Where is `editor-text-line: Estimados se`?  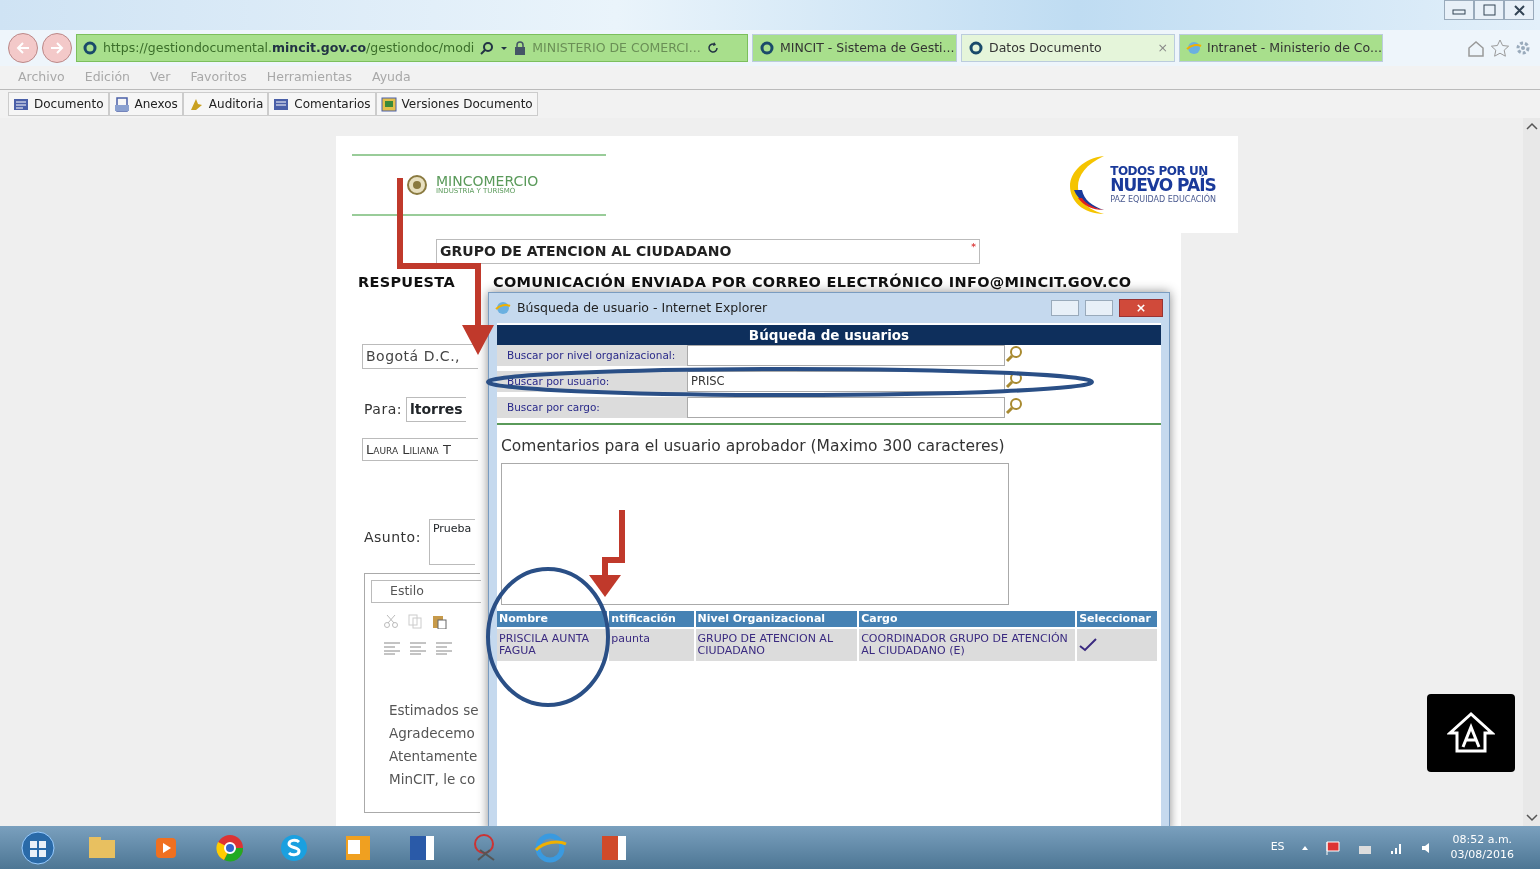 editor-text-line: Estimados se is located at coordinates (434, 710).